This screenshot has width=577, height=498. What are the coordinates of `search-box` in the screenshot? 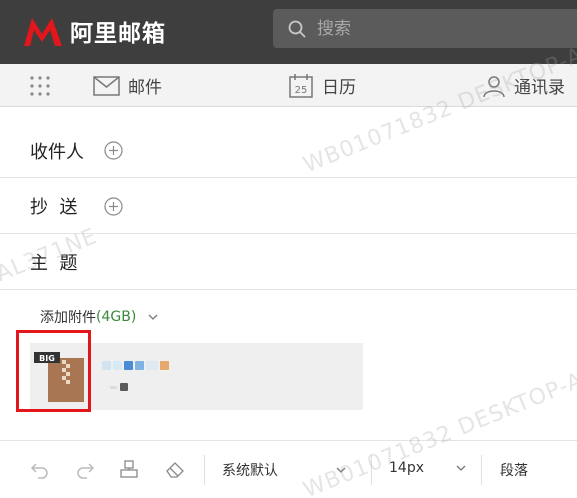 It's located at (425, 28).